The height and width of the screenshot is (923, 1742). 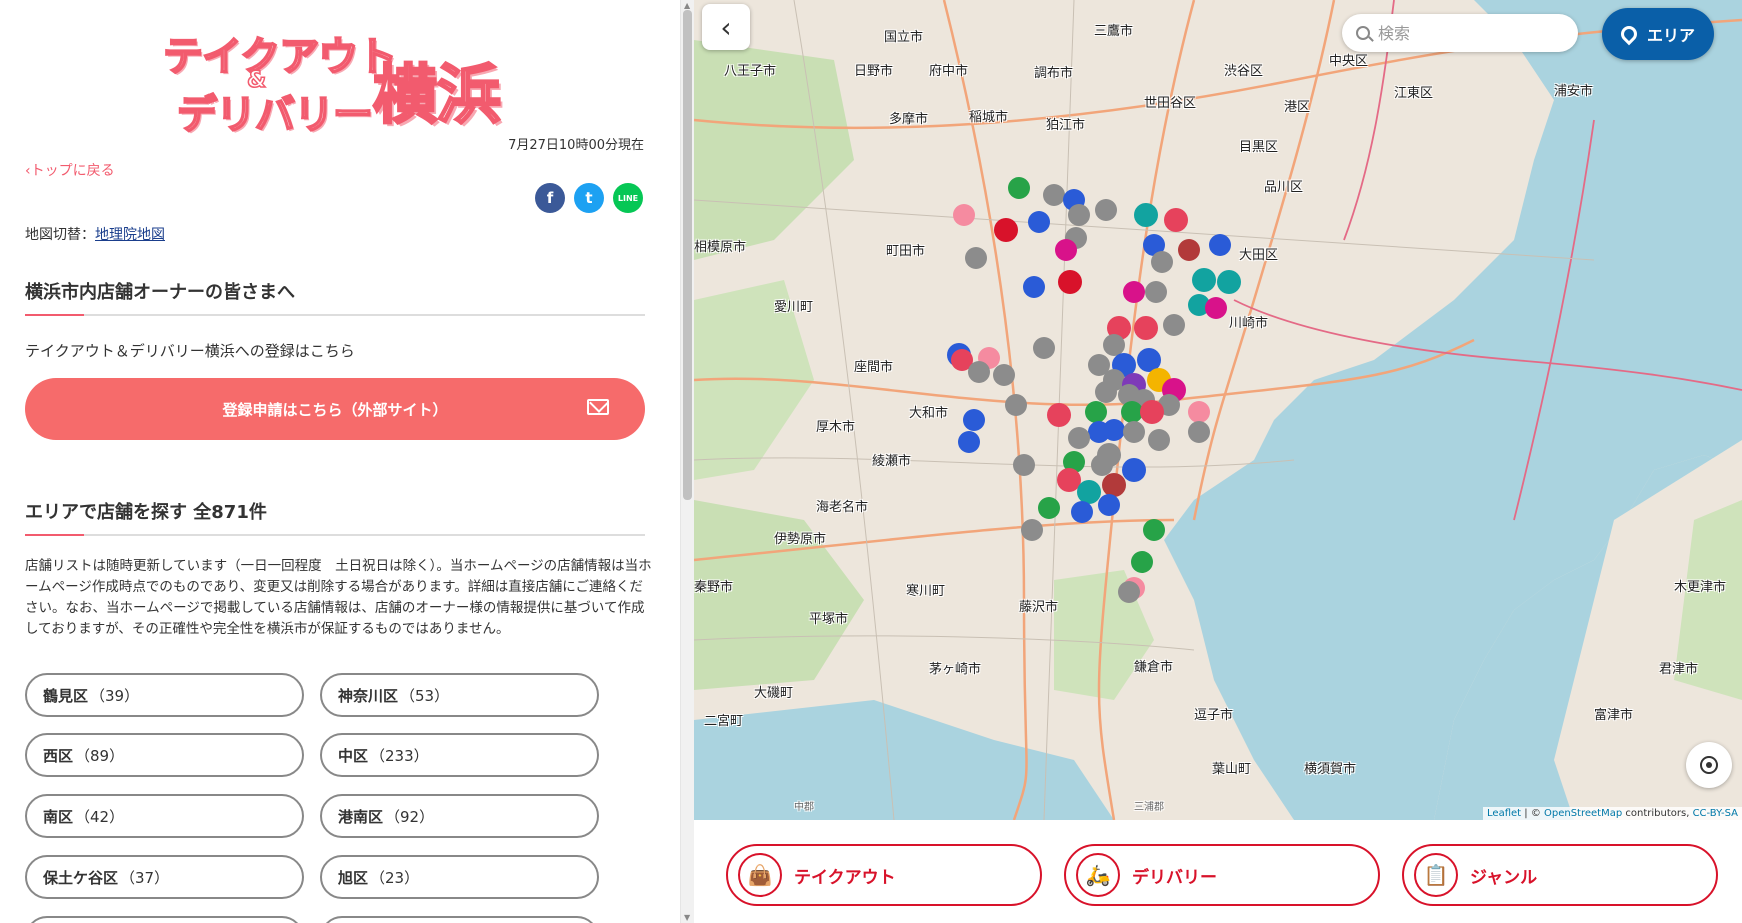 I want to click on map-label: 中央区, so click(x=1349, y=61).